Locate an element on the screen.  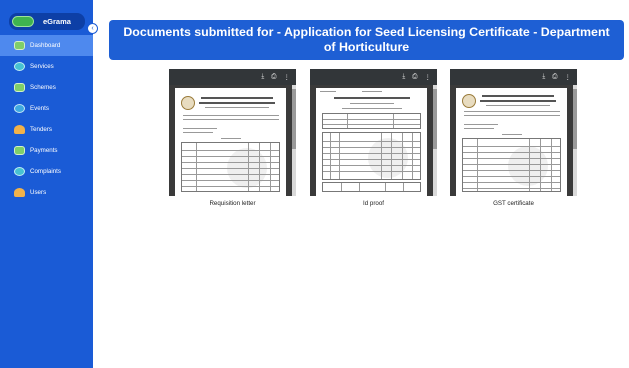
sidebar-item-events: Events is located at coordinates (46, 108).